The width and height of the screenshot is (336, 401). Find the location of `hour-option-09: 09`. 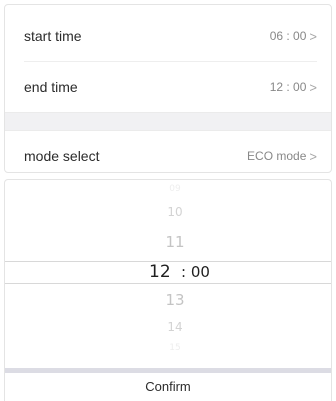

hour-option-09: 09 is located at coordinates (168, 189).